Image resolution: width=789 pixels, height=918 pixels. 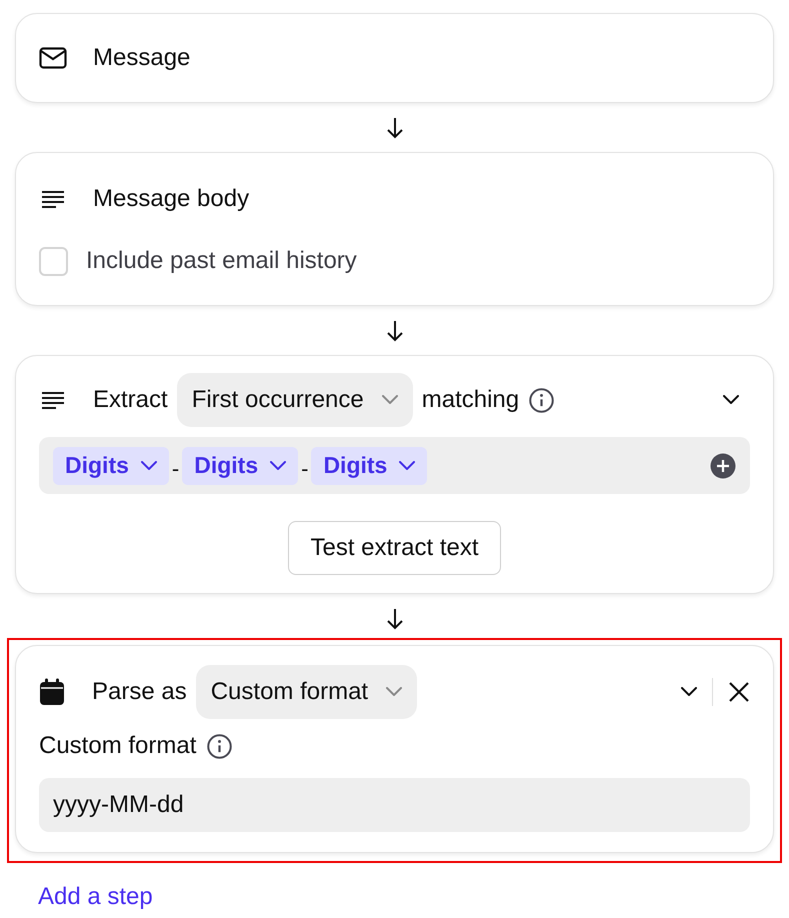 What do you see at coordinates (307, 692) in the screenshot?
I see `format-dropdown: Custom format` at bounding box center [307, 692].